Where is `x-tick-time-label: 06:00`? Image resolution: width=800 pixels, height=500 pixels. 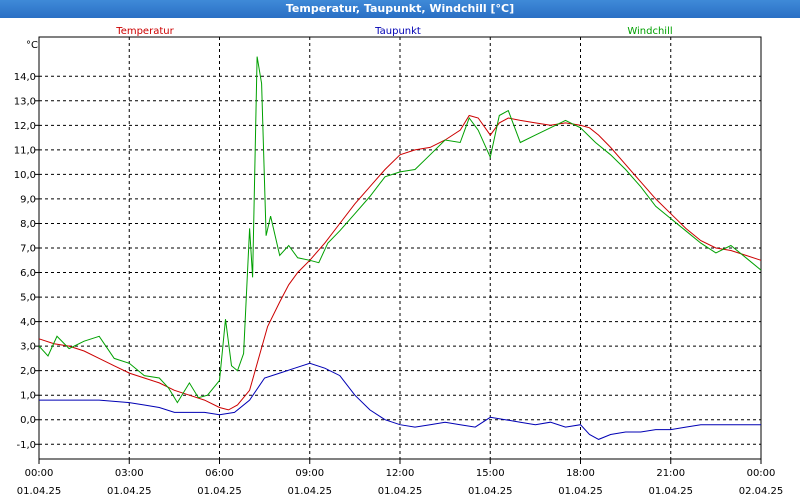
x-tick-time-label: 06:00 is located at coordinates (219, 473).